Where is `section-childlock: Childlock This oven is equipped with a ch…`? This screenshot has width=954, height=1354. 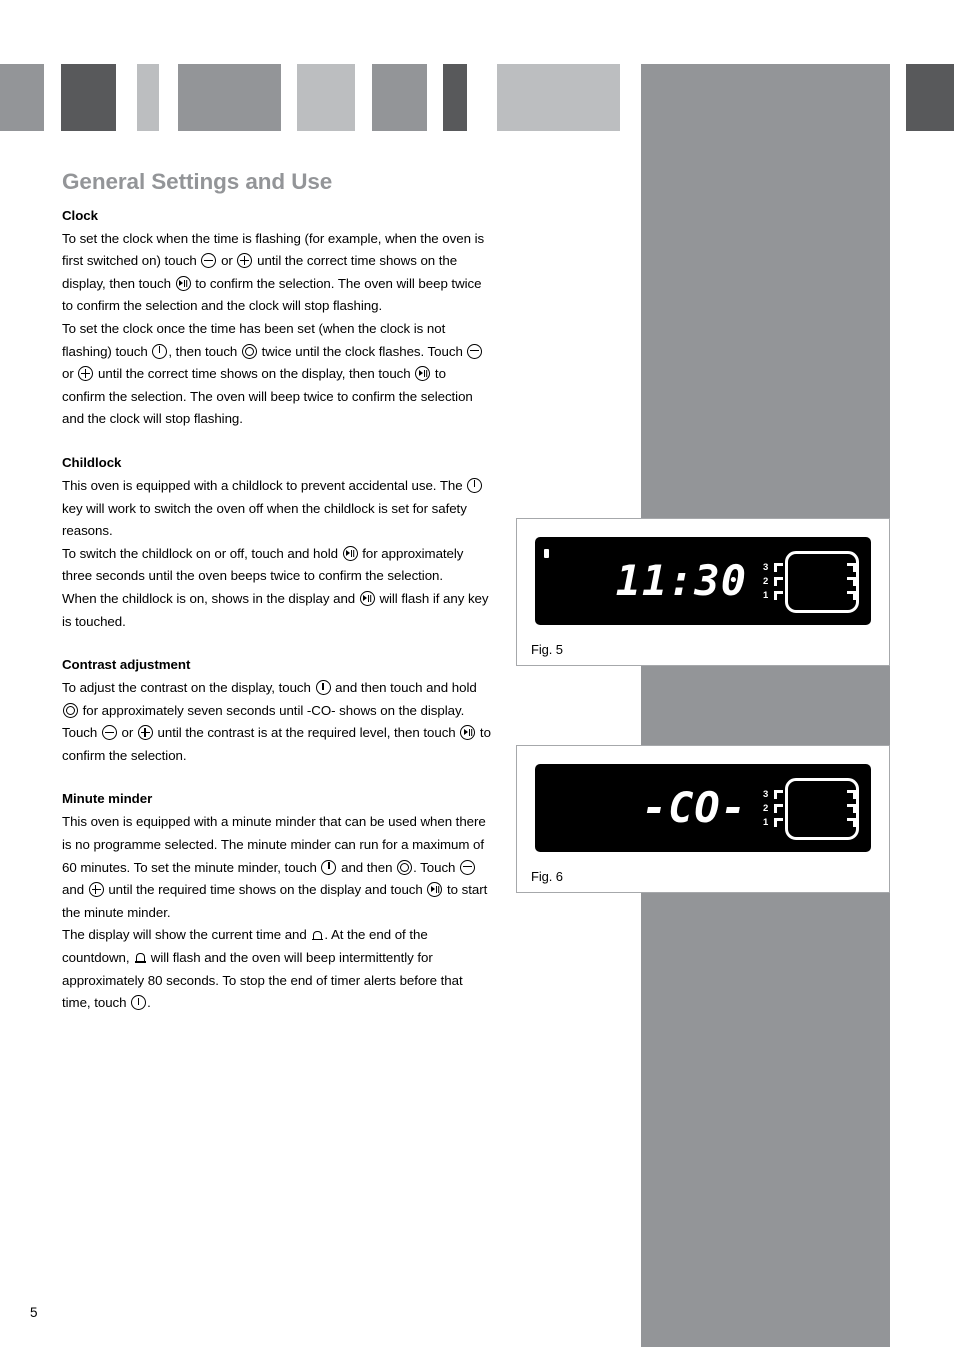
section-childlock: Childlock This oven is equipped with a ch… is located at coordinates (277, 543).